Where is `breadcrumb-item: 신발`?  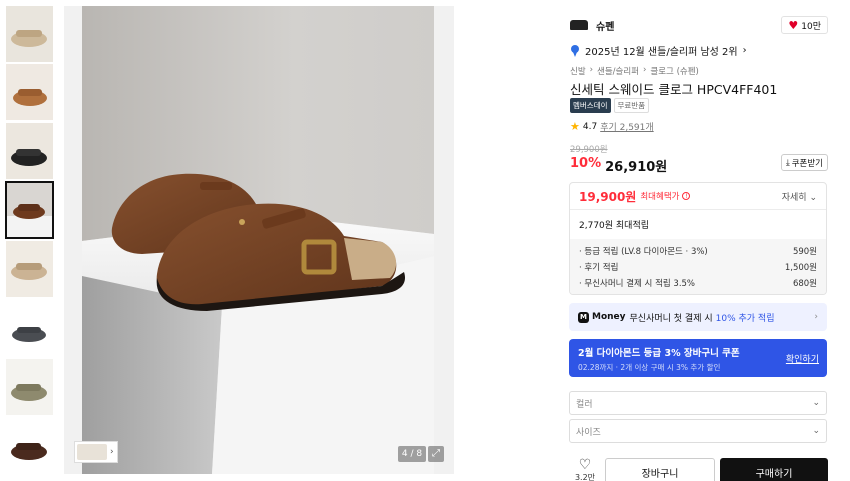
breadcrumb-item: 신발 is located at coordinates (578, 71).